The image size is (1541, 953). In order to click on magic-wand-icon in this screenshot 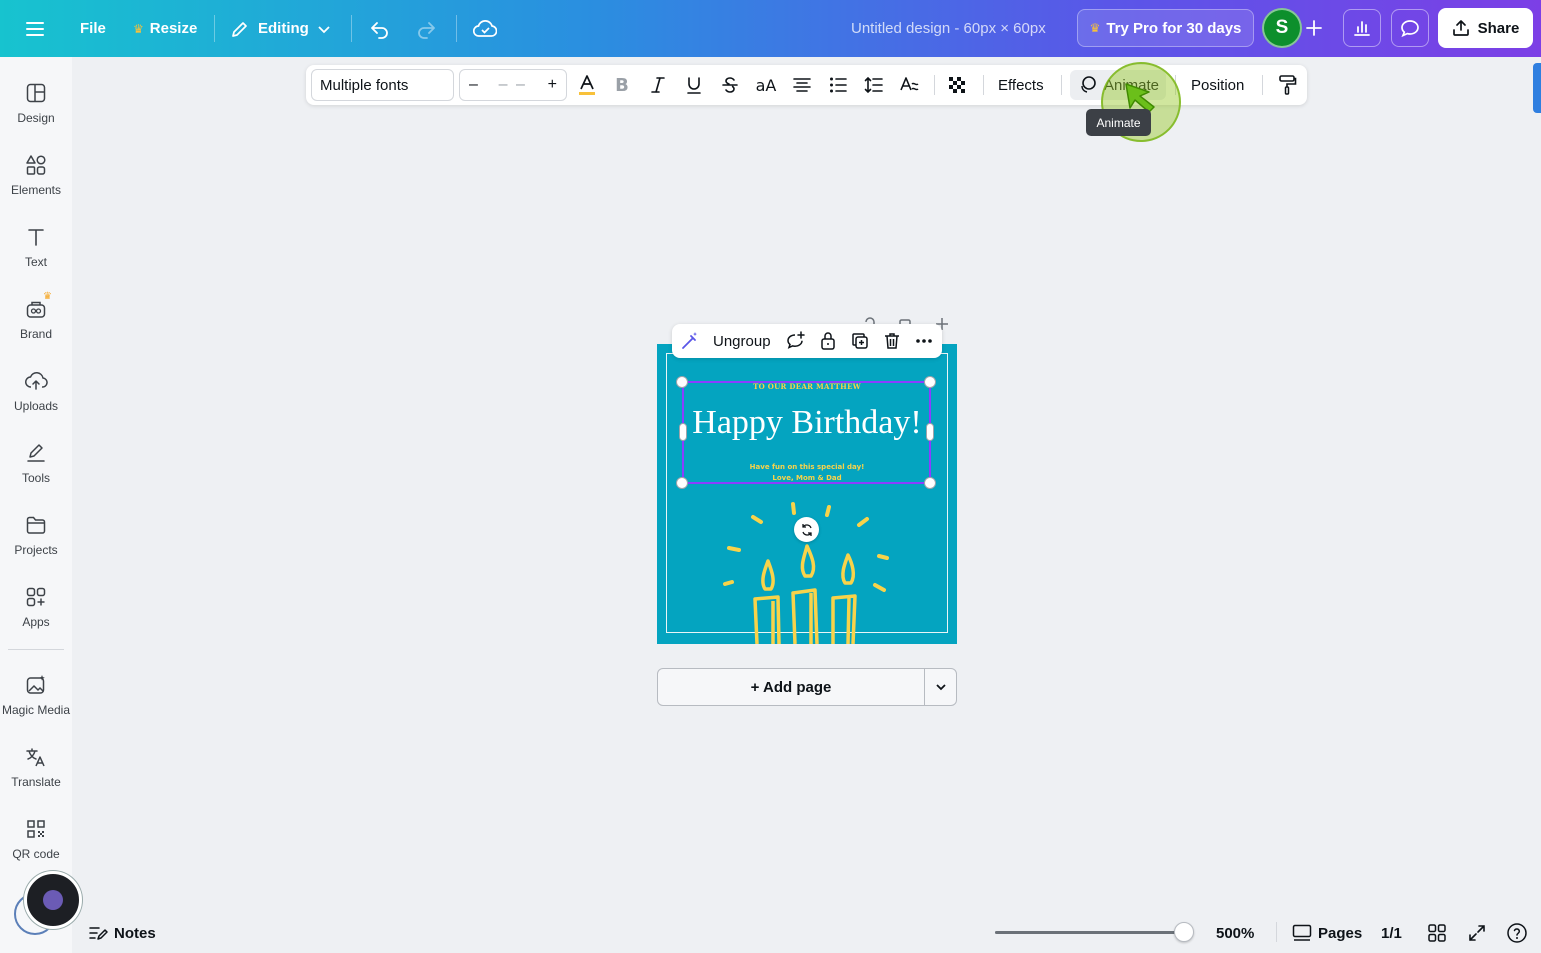, I will do `click(689, 340)`.